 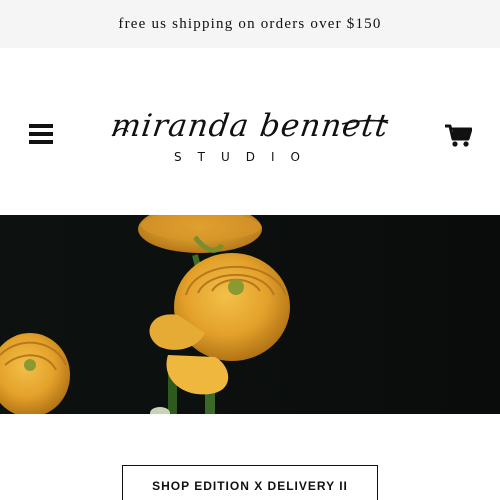 I want to click on shopping-cart-icon, so click(x=458, y=136).